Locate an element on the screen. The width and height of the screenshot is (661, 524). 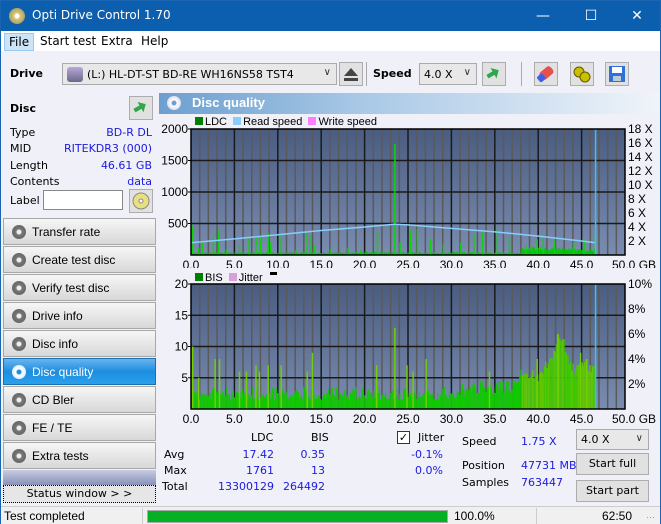
speed-select: 4.0 X ∨ is located at coordinates (448, 74).